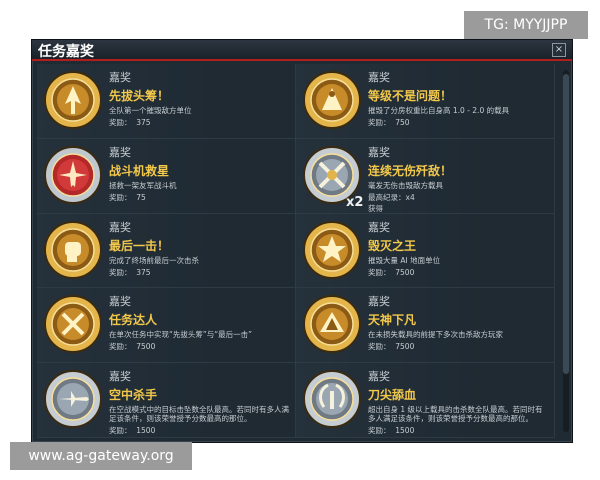 The image size is (600, 480). What do you see at coordinates (458, 178) in the screenshot?
I see `award-text: 嘉奖连续无伤歼敌！ 毫发无伤击毁敌方载具最高纪录：x4 获得 奖励： 300` at bounding box center [458, 178].